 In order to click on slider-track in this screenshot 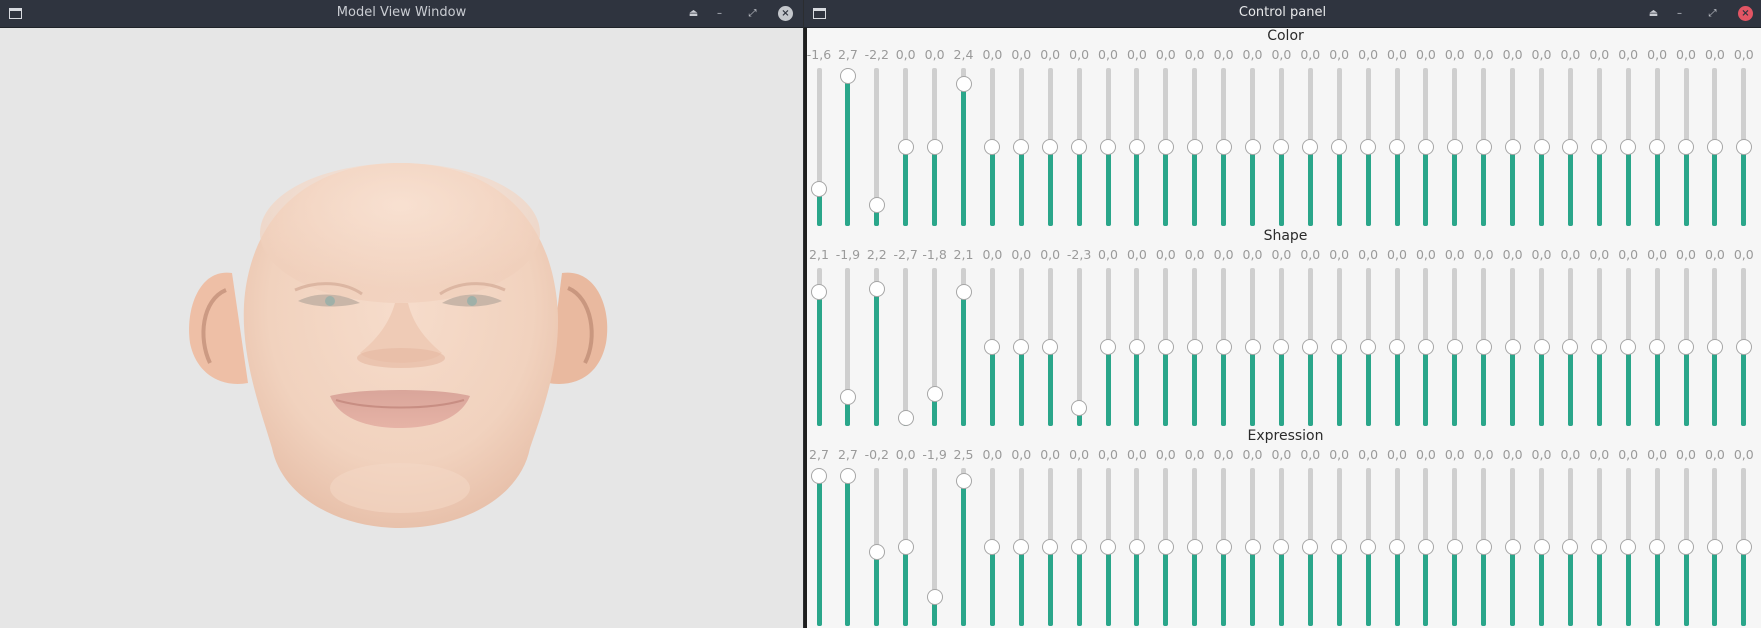, I will do `click(906, 347)`.